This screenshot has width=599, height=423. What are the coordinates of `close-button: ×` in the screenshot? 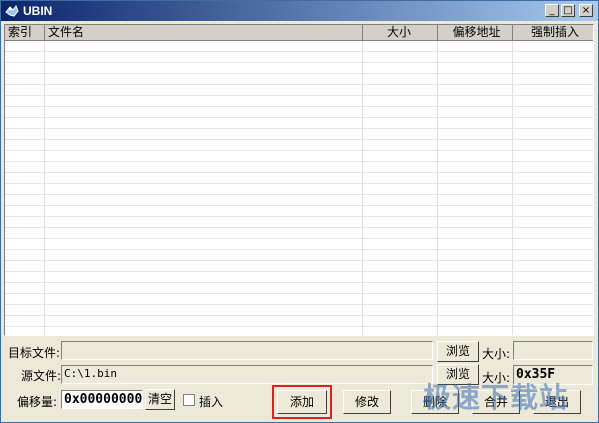 It's located at (586, 10).